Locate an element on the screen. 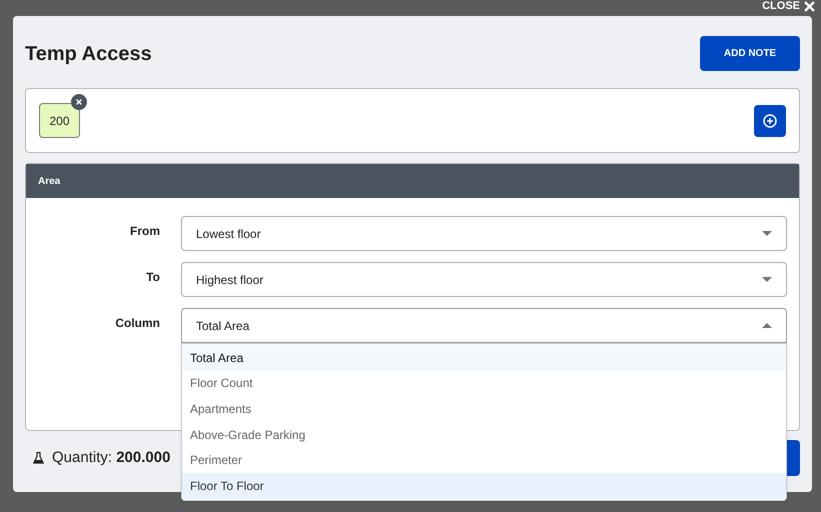 The width and height of the screenshot is (821, 512). dropdown-option: Total Area is located at coordinates (484, 358).